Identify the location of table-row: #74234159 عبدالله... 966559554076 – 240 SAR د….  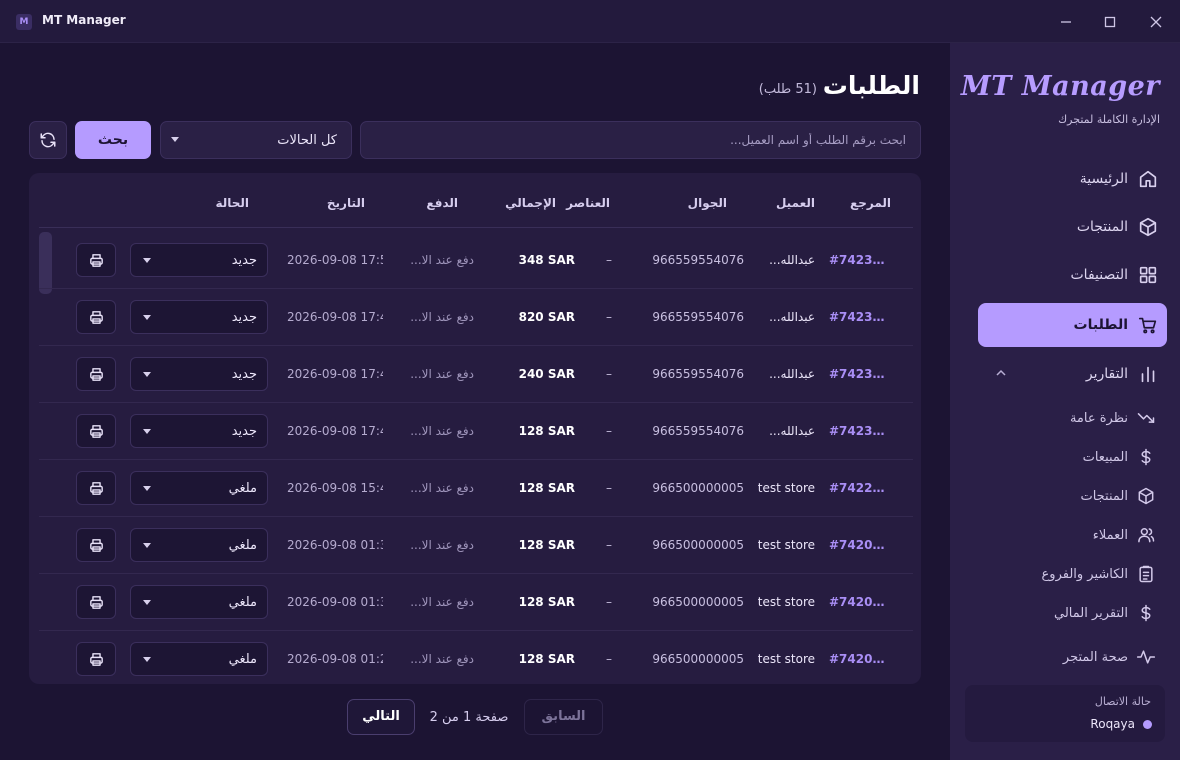
(475, 374).